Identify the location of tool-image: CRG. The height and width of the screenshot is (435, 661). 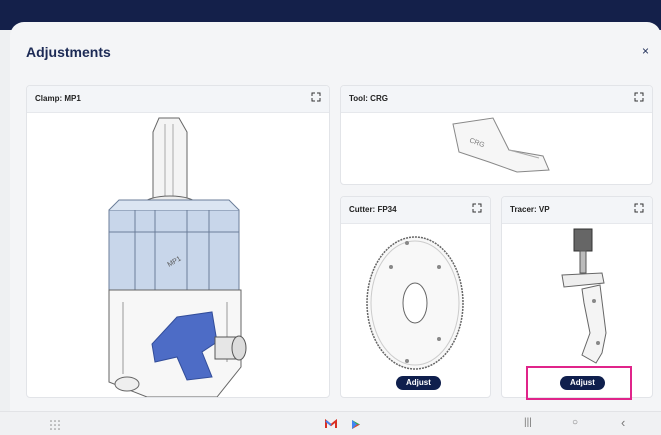
(496, 148).